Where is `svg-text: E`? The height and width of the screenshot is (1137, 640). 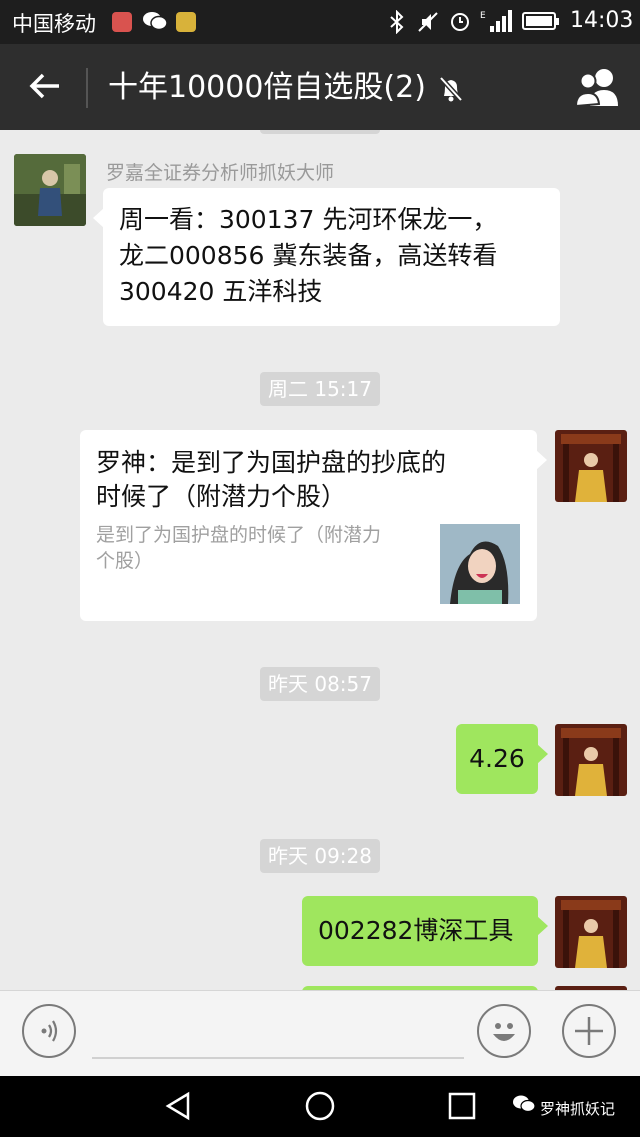
svg-text: E is located at coordinates (483, 16).